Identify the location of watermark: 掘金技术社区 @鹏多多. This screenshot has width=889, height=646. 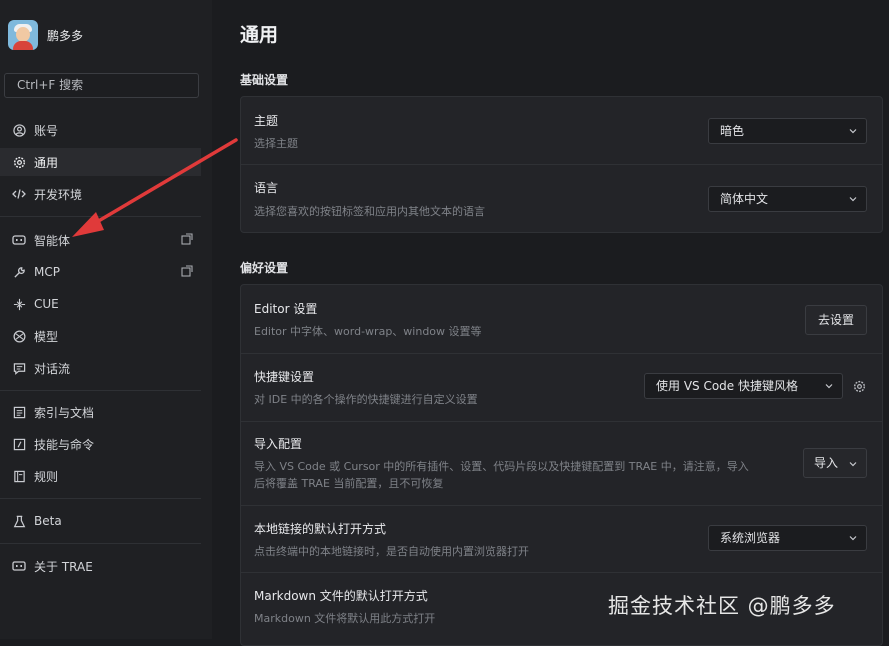
(722, 606).